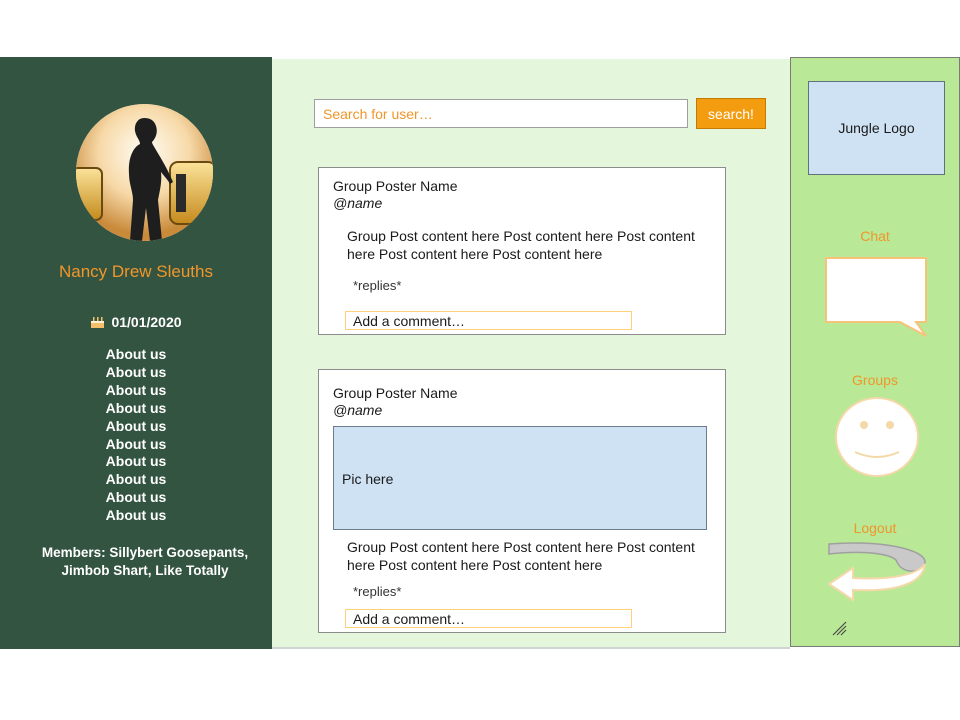 This screenshot has height=720, width=960. What do you see at coordinates (875, 380) in the screenshot?
I see `groups-label: Groups` at bounding box center [875, 380].